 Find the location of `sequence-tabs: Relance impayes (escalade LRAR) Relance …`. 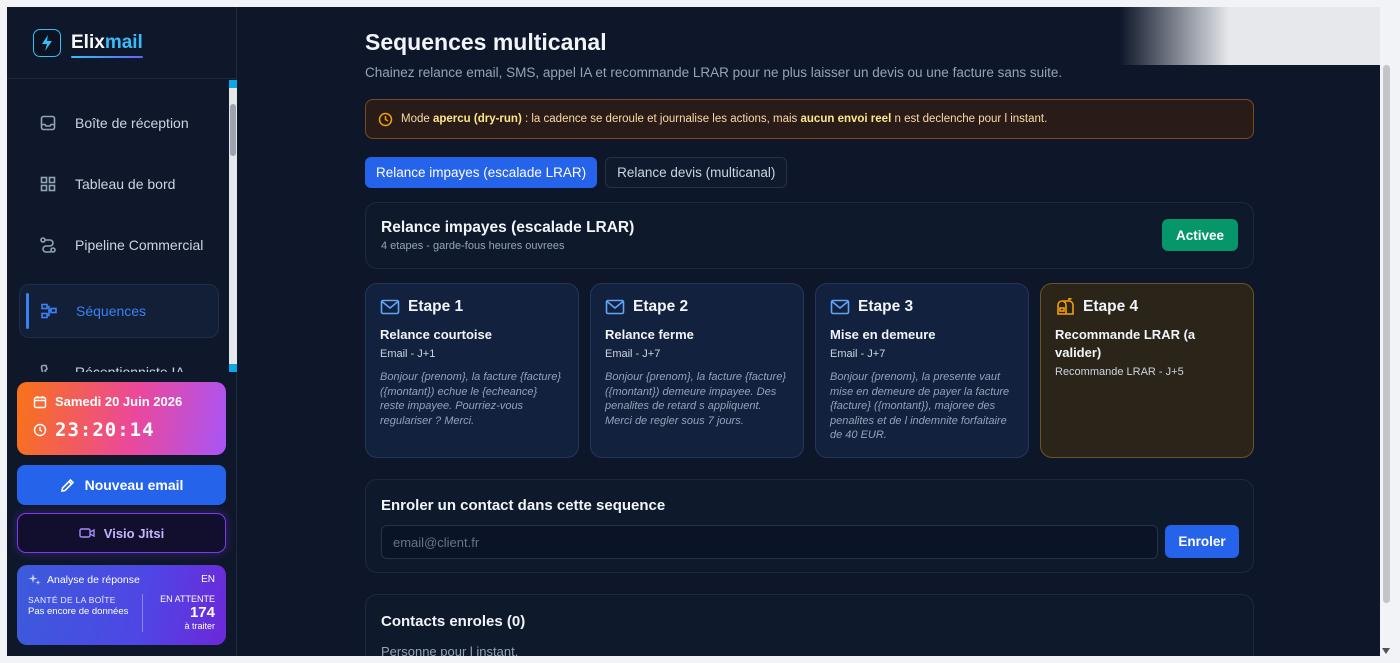

sequence-tabs: Relance impayes (escalade LRAR) Relance … is located at coordinates (576, 172).